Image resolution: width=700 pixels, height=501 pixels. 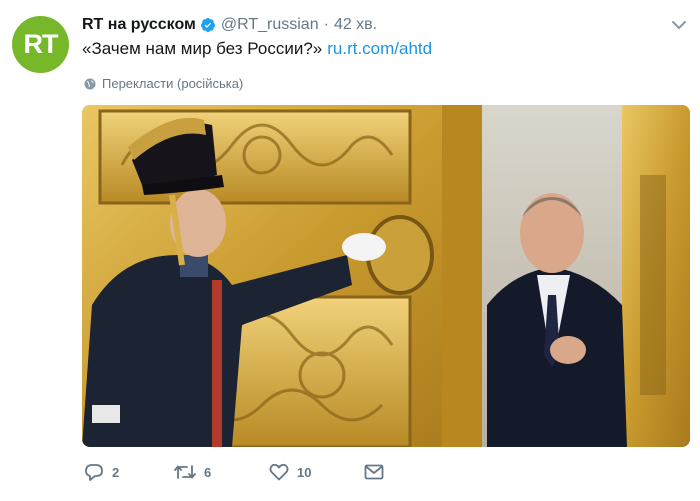 I want to click on envelope-icon, so click(x=374, y=472).